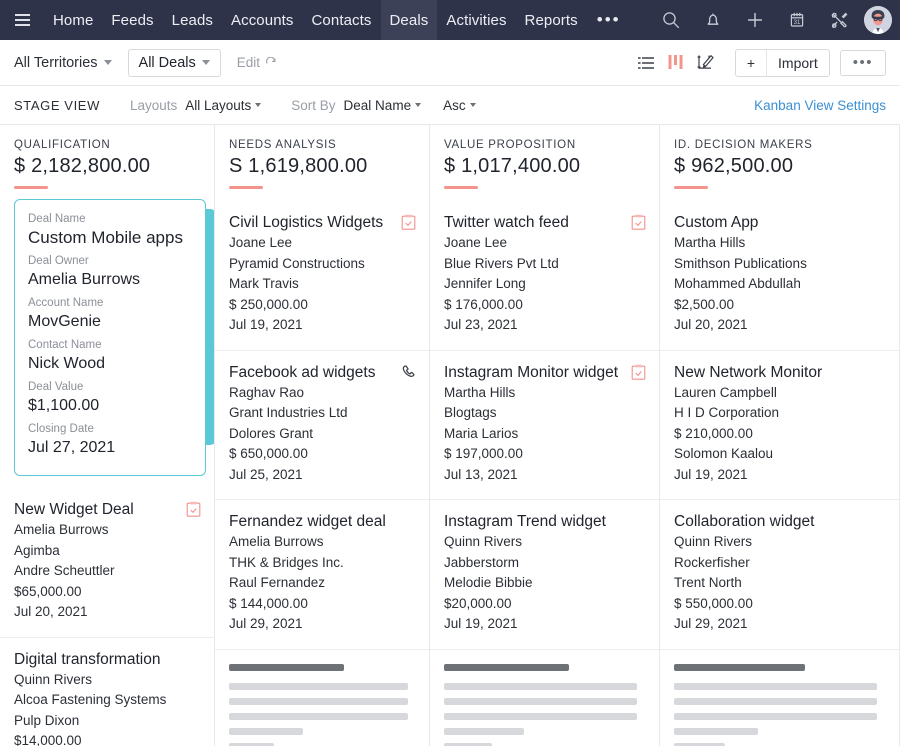  What do you see at coordinates (313, 105) in the screenshot?
I see `sort-by-label: Sort By` at bounding box center [313, 105].